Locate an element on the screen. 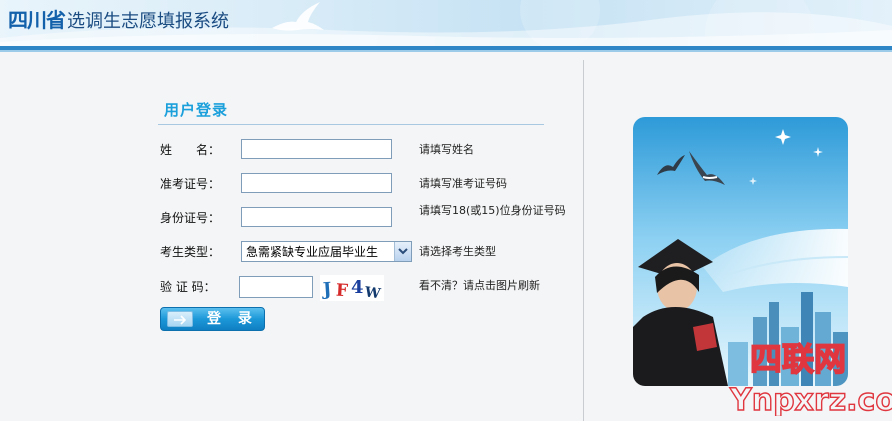 The width and height of the screenshot is (892, 421). candidate-type-hint: 请选择考生类型 is located at coordinates (457, 251).